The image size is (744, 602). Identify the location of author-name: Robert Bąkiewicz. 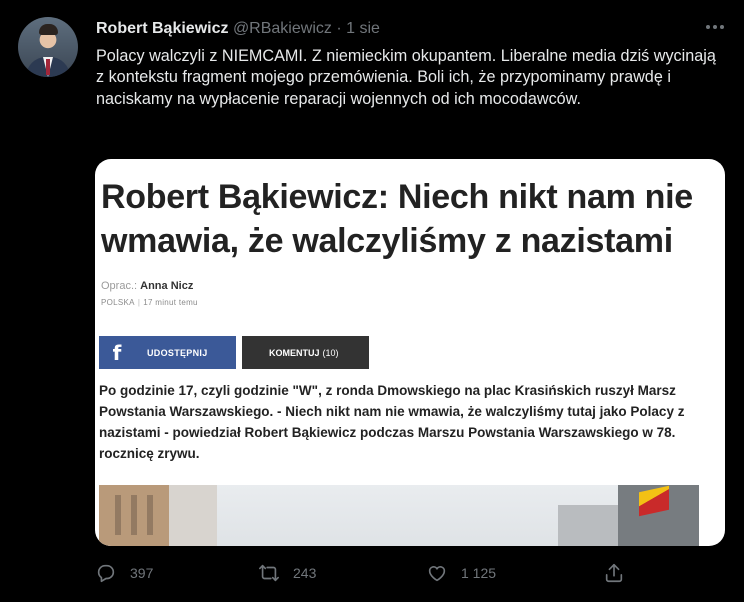
(162, 28).